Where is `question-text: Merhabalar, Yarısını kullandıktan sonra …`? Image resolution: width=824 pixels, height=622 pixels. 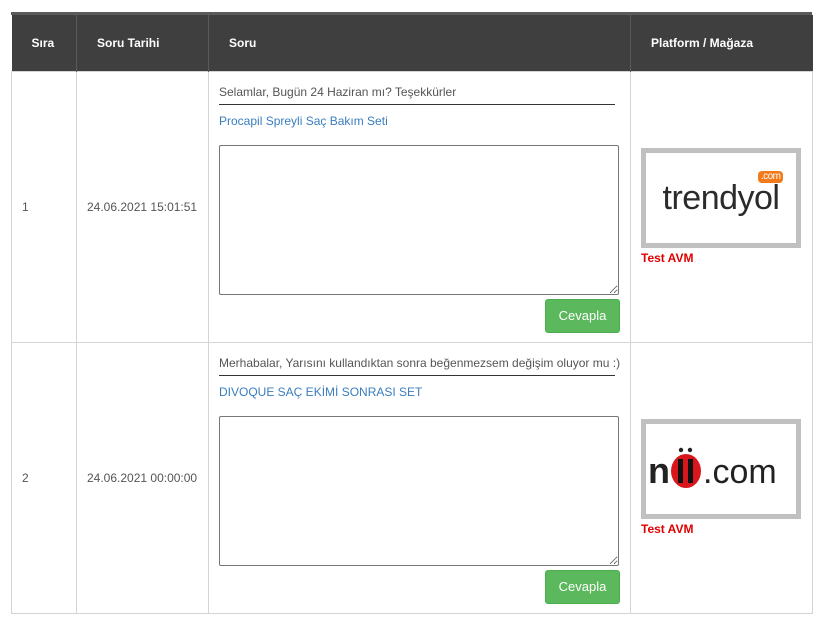
question-text: Merhabalar, Yarısını kullandıktan sonra … is located at coordinates (420, 362).